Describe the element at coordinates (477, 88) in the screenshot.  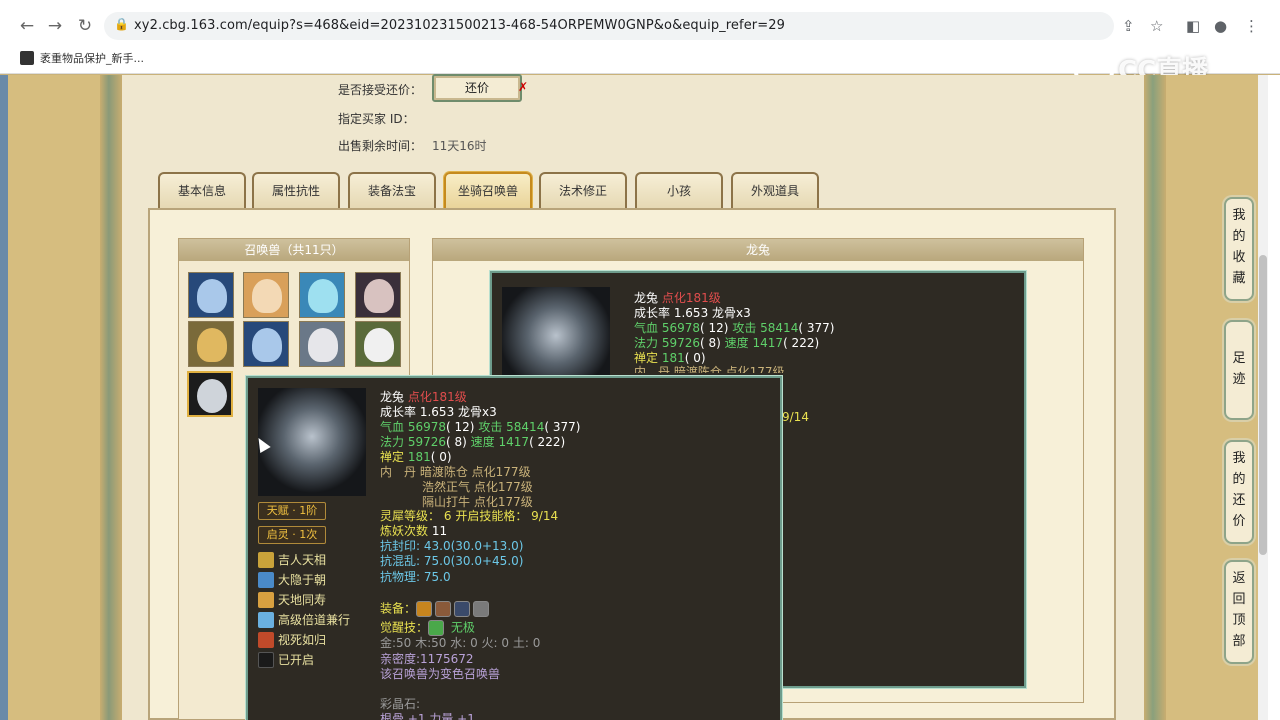
I see `counter-offer-button: 还价` at that location.